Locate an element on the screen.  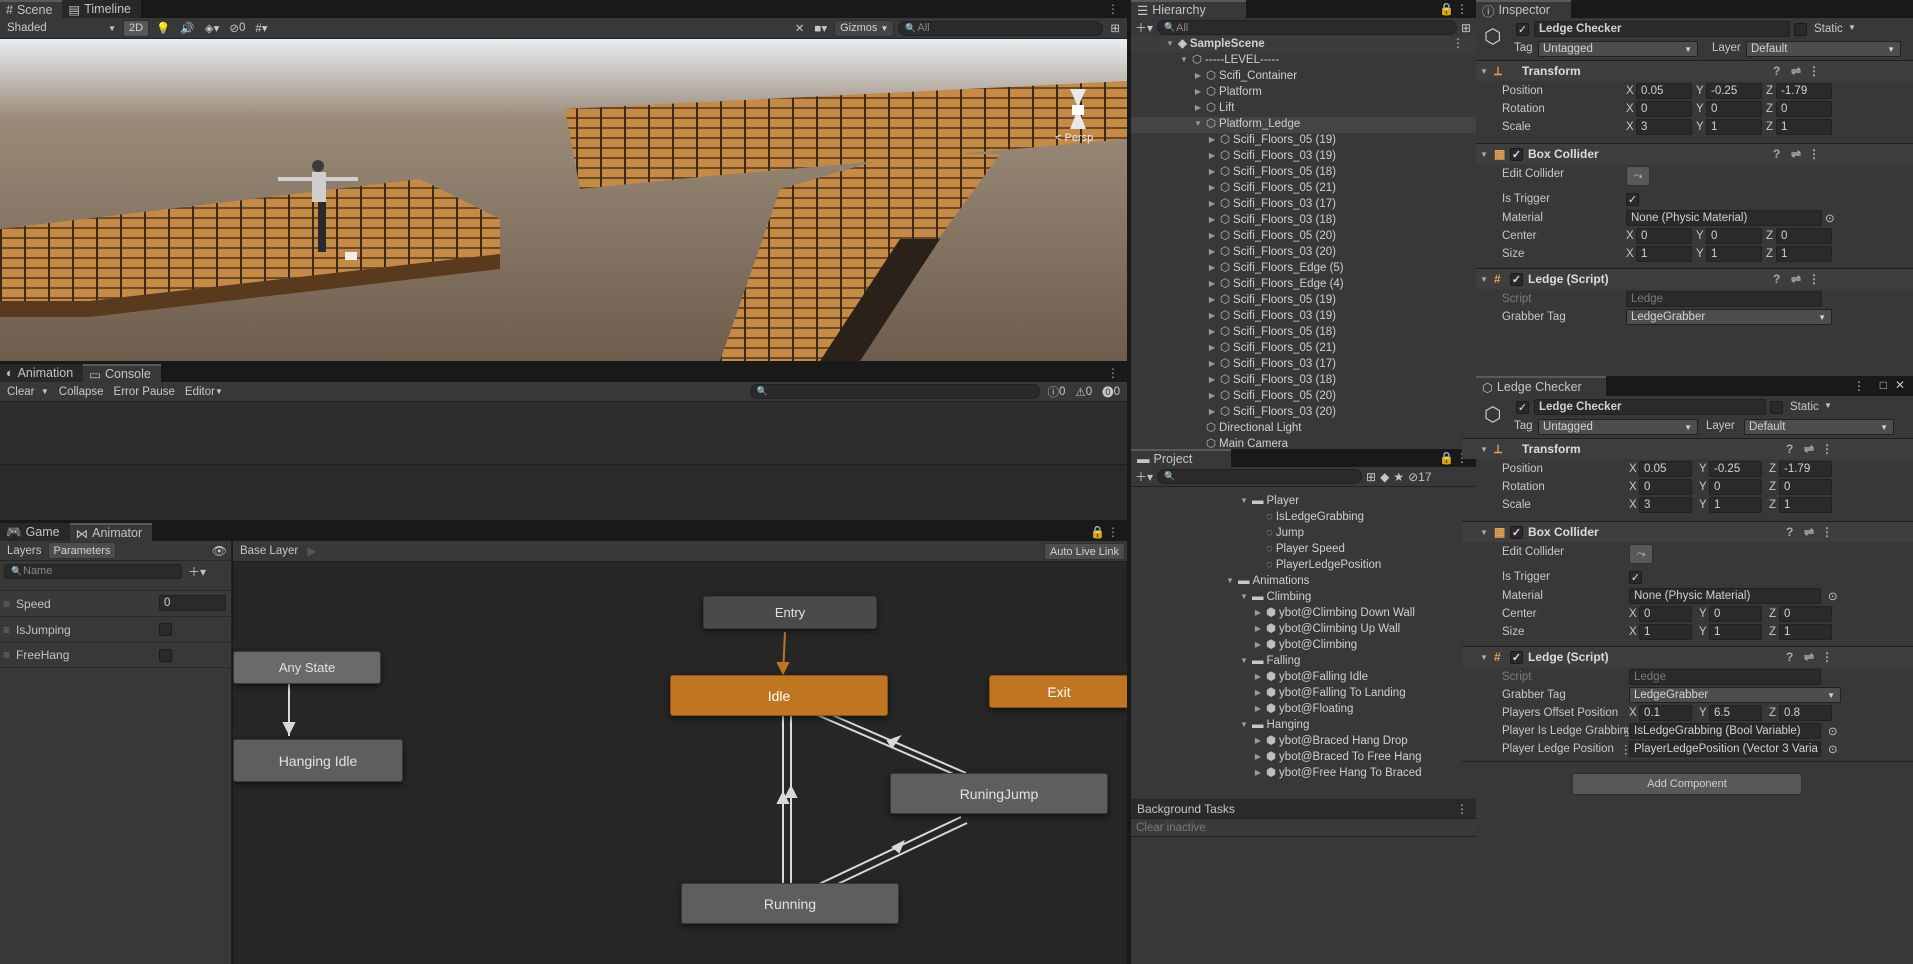
hierarchy-item: ⬡ Directional Light is located at coordinates (1247, 428).